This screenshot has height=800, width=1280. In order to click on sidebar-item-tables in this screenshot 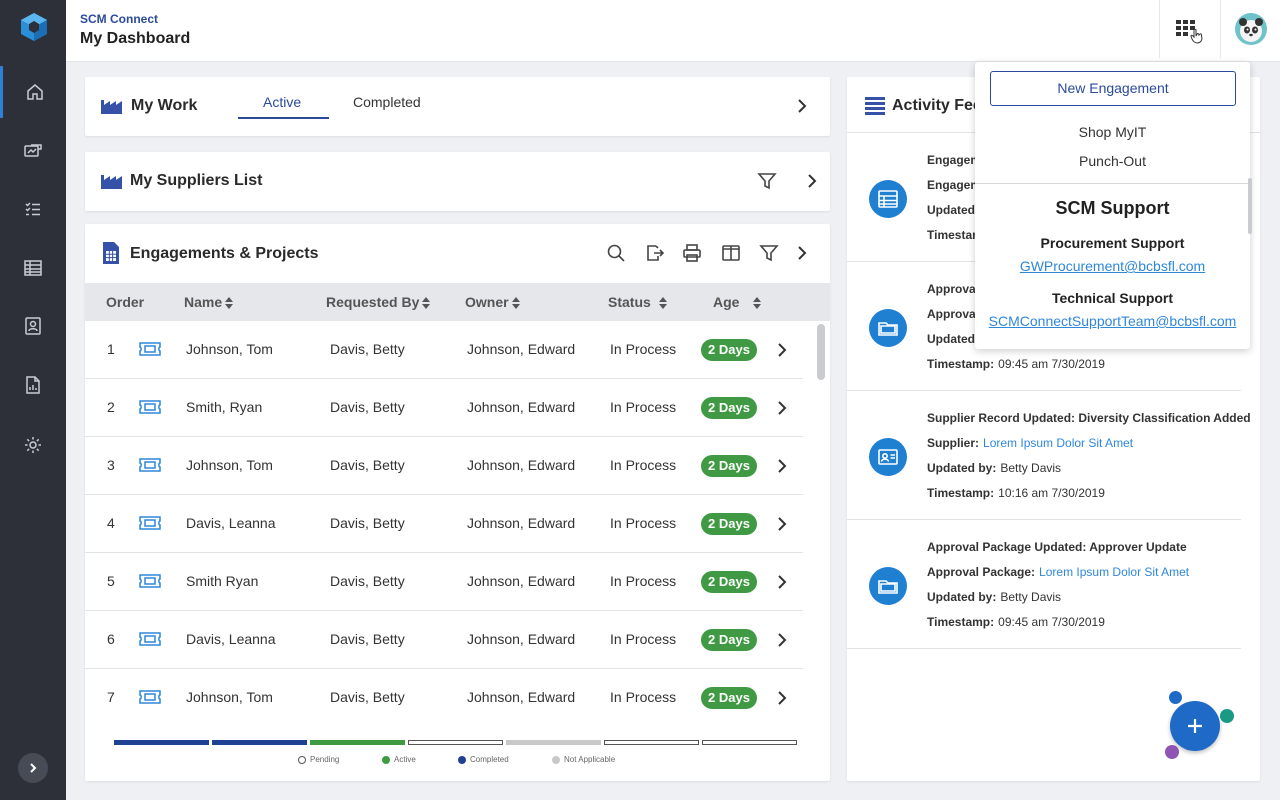, I will do `click(33, 268)`.